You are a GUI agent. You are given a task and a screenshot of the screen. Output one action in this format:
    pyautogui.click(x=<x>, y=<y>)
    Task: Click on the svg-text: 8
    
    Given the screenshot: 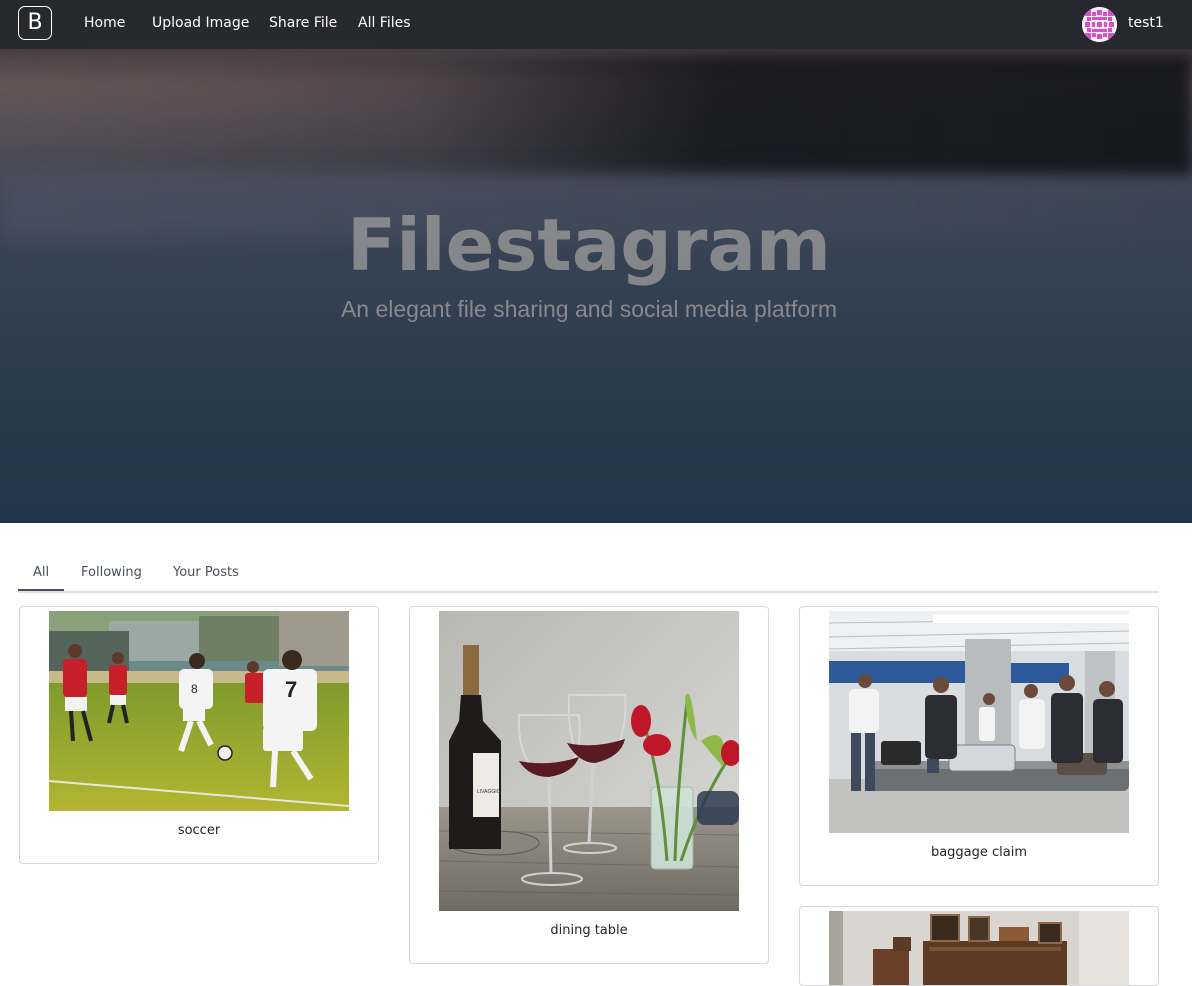 What is the action you would take?
    pyautogui.click(x=194, y=689)
    